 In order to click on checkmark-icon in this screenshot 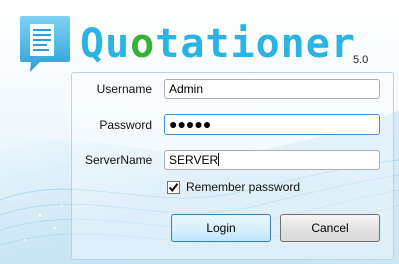, I will do `click(173, 187)`.